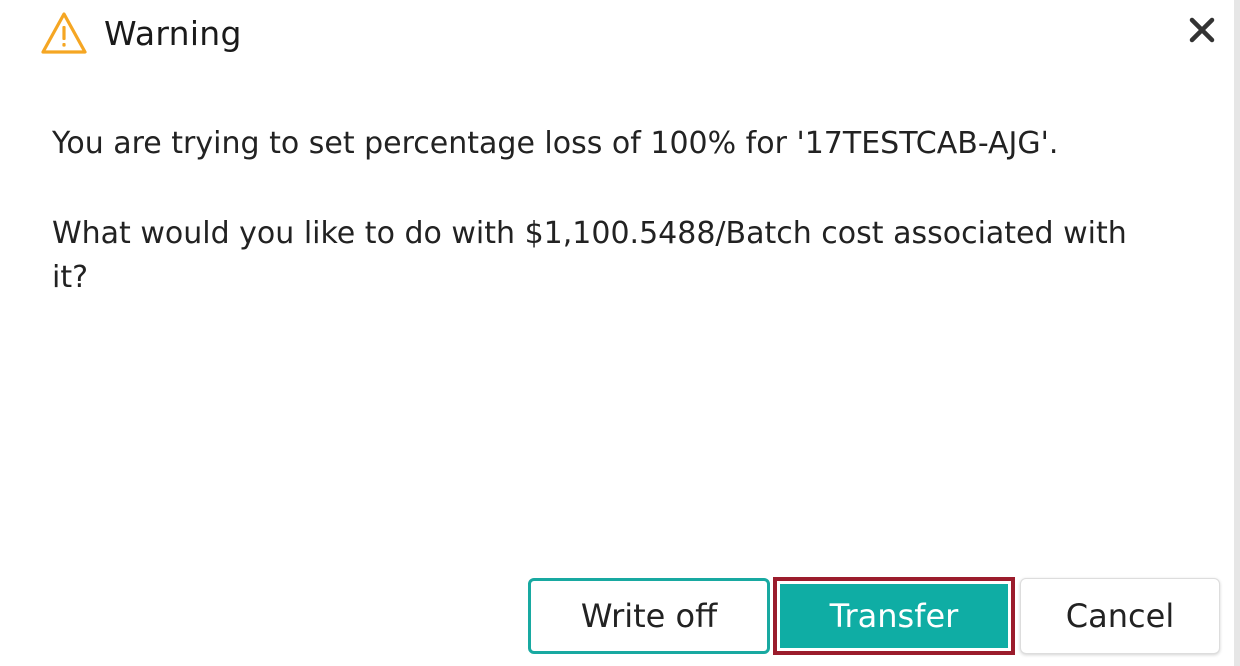 Image resolution: width=1240 pixels, height=666 pixels. What do you see at coordinates (173, 33) in the screenshot?
I see `dialog-title: Warning` at bounding box center [173, 33].